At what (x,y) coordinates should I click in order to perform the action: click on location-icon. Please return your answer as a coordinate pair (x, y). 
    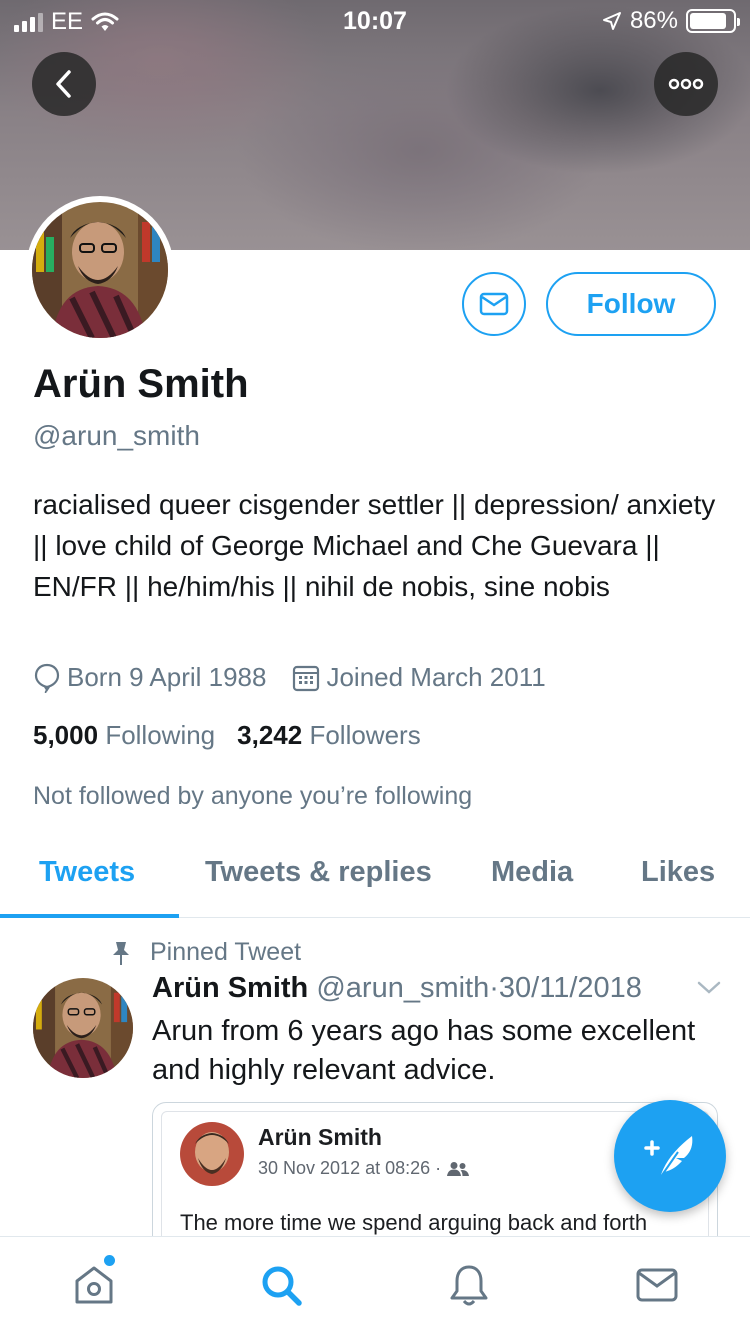
    Looking at the image, I should click on (611, 21).